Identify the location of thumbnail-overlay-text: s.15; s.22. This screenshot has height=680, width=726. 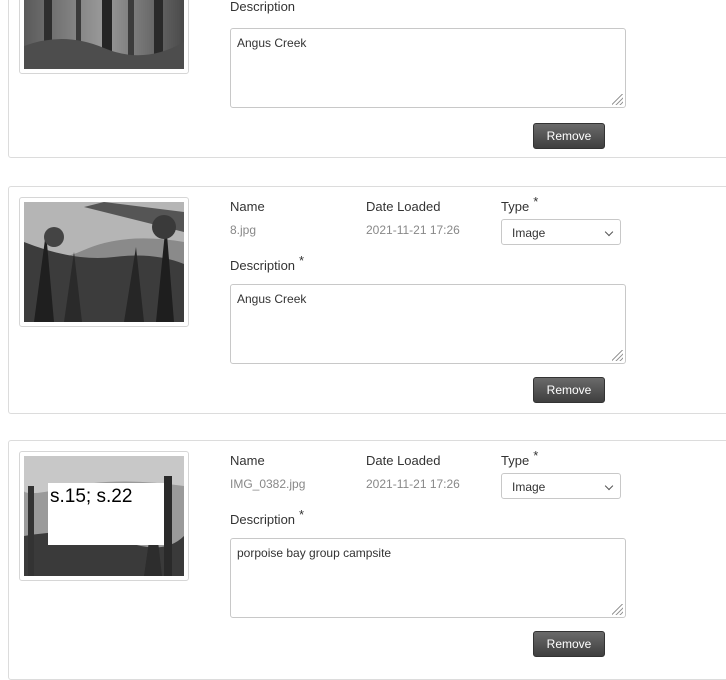
(106, 514).